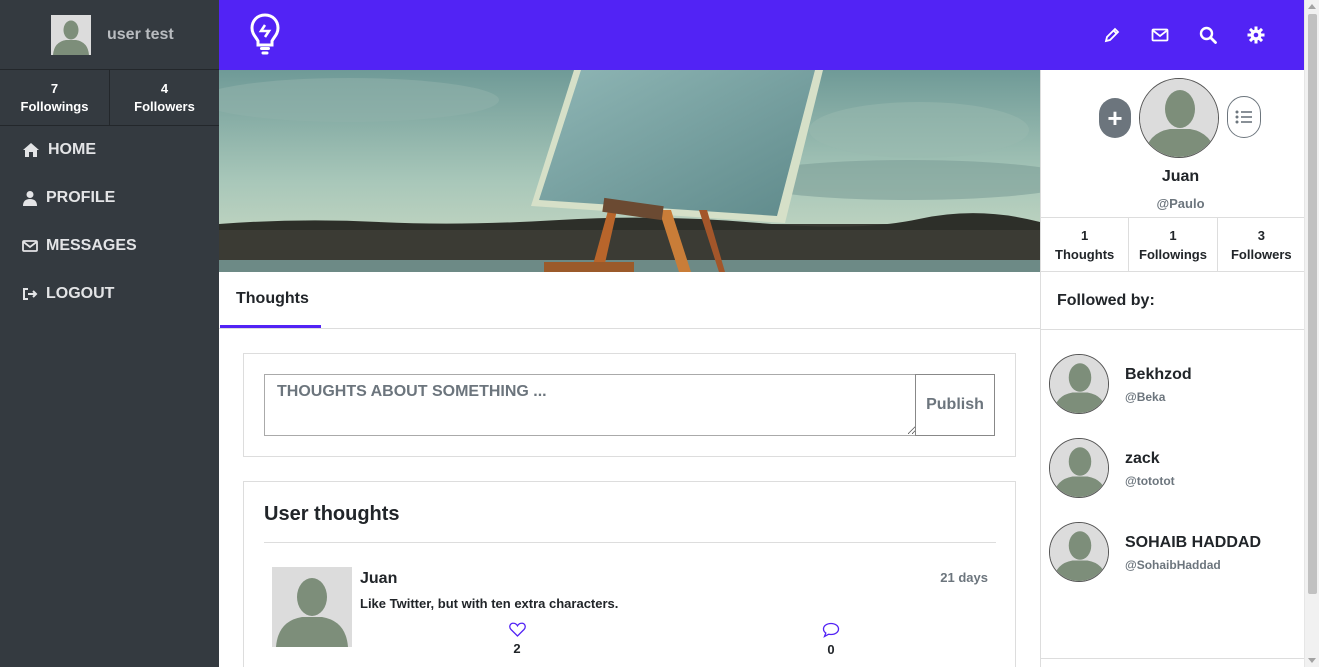 The height and width of the screenshot is (667, 1319). I want to click on compose-card: Publish, so click(629, 405).